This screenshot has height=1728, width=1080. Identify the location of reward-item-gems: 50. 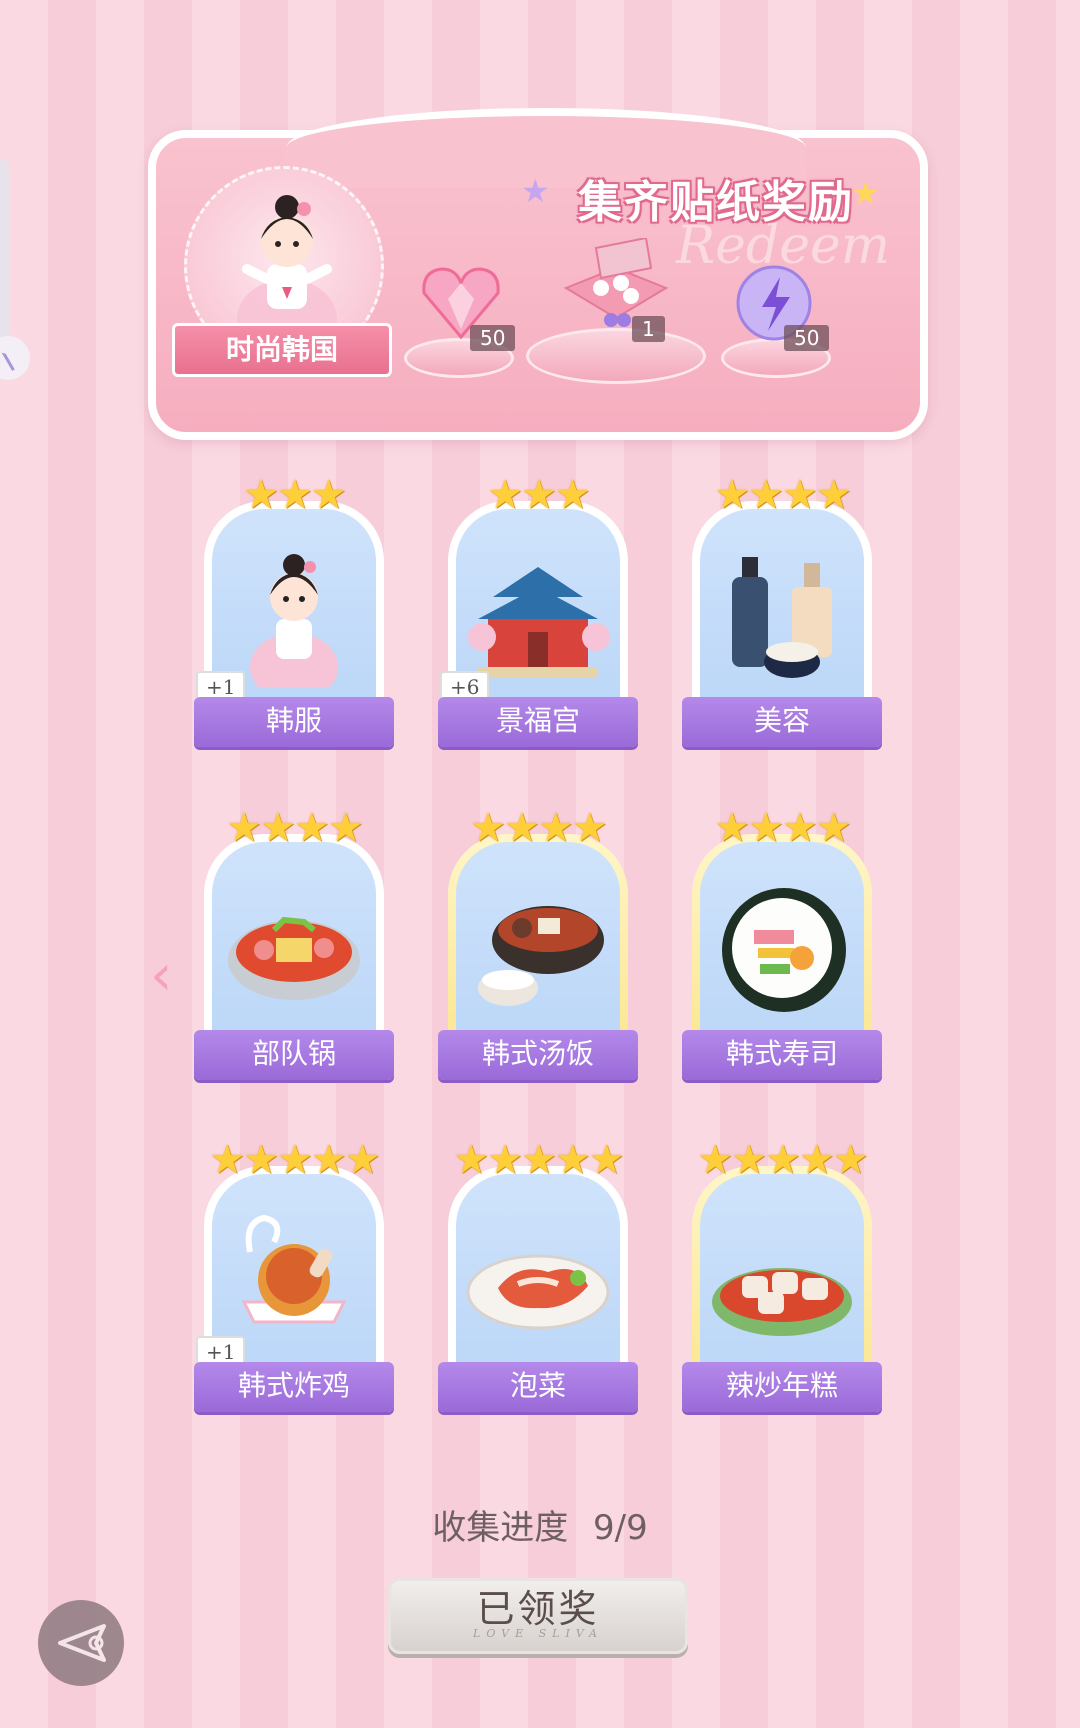
(467, 307).